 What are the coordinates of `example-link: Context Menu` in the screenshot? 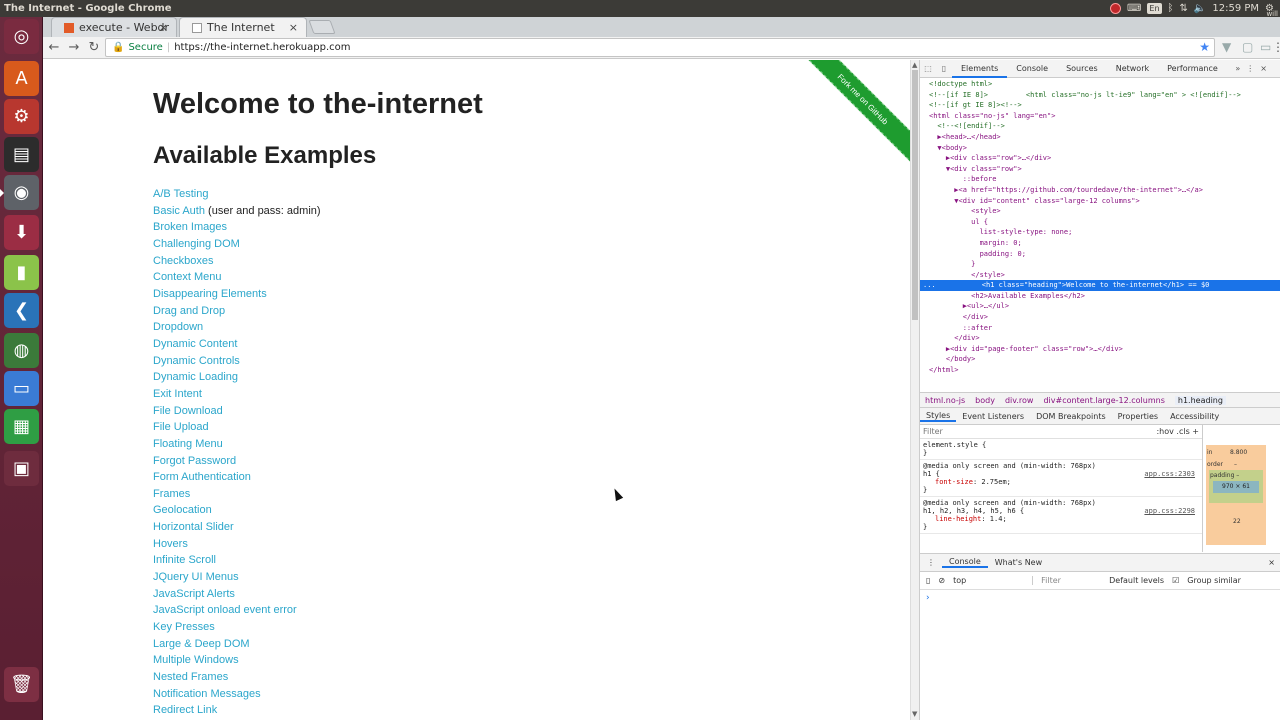 It's located at (187, 277).